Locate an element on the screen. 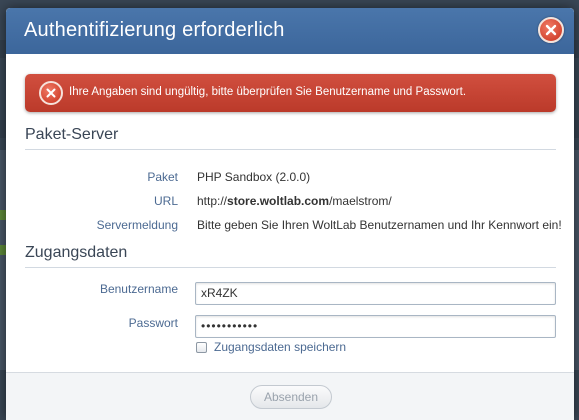 Image resolution: width=579 pixels, height=420 pixels. error-icon is located at coordinates (51, 93).